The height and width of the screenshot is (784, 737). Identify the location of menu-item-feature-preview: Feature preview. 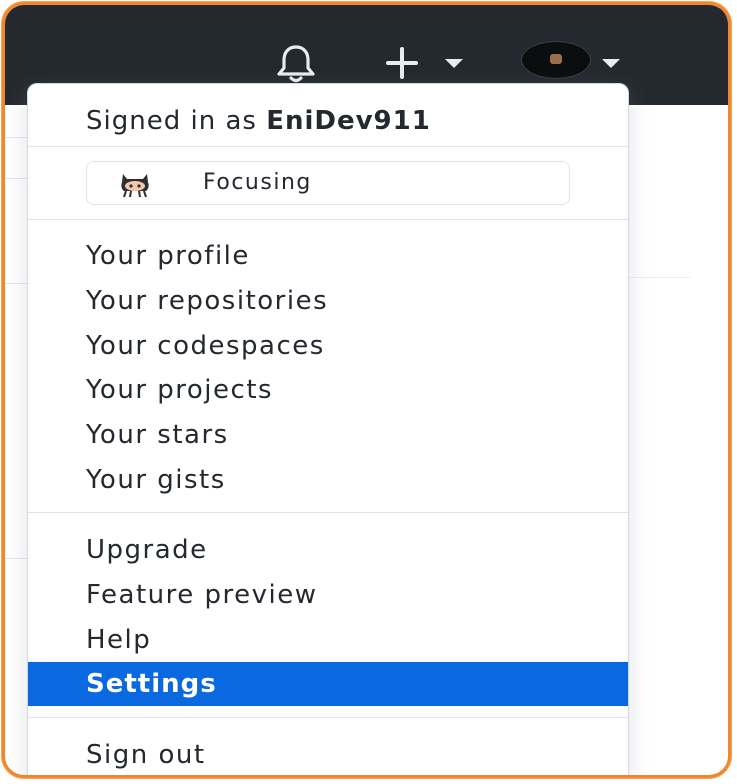
(328, 595).